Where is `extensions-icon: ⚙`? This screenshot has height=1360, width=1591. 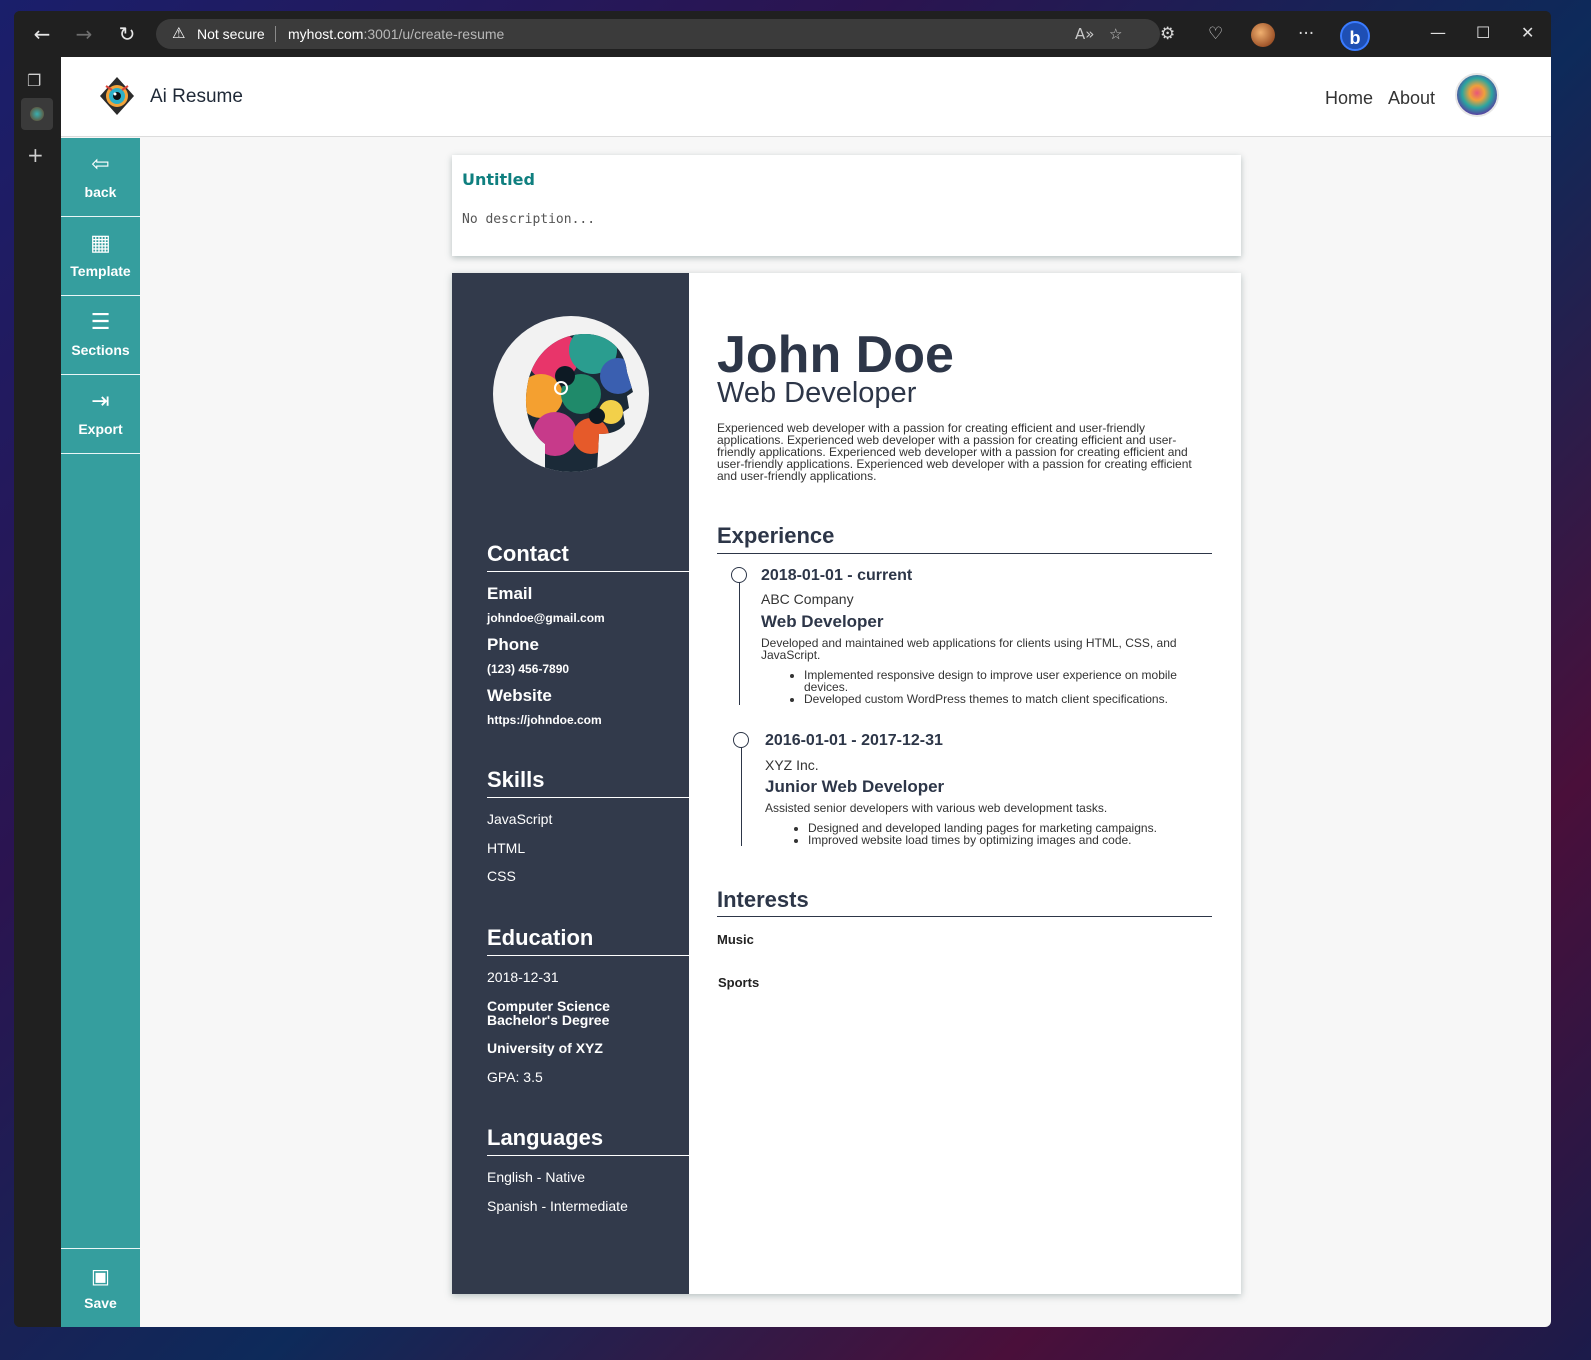 extensions-icon: ⚙ is located at coordinates (1167, 34).